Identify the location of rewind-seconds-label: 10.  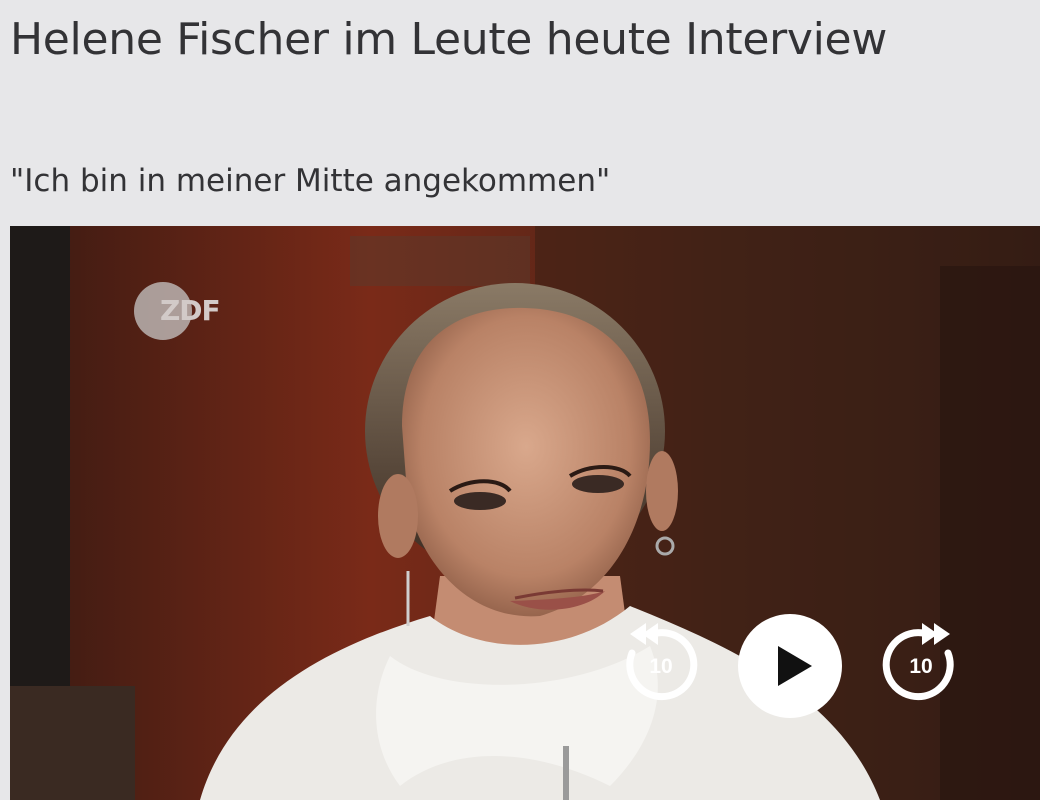
(661, 666).